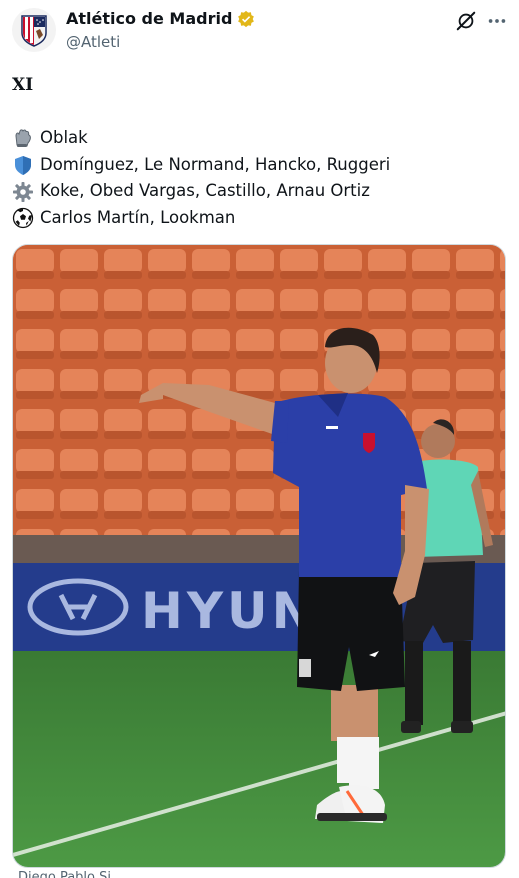 The height and width of the screenshot is (878, 519). What do you see at coordinates (23, 138) in the screenshot?
I see `gloves-icon` at bounding box center [23, 138].